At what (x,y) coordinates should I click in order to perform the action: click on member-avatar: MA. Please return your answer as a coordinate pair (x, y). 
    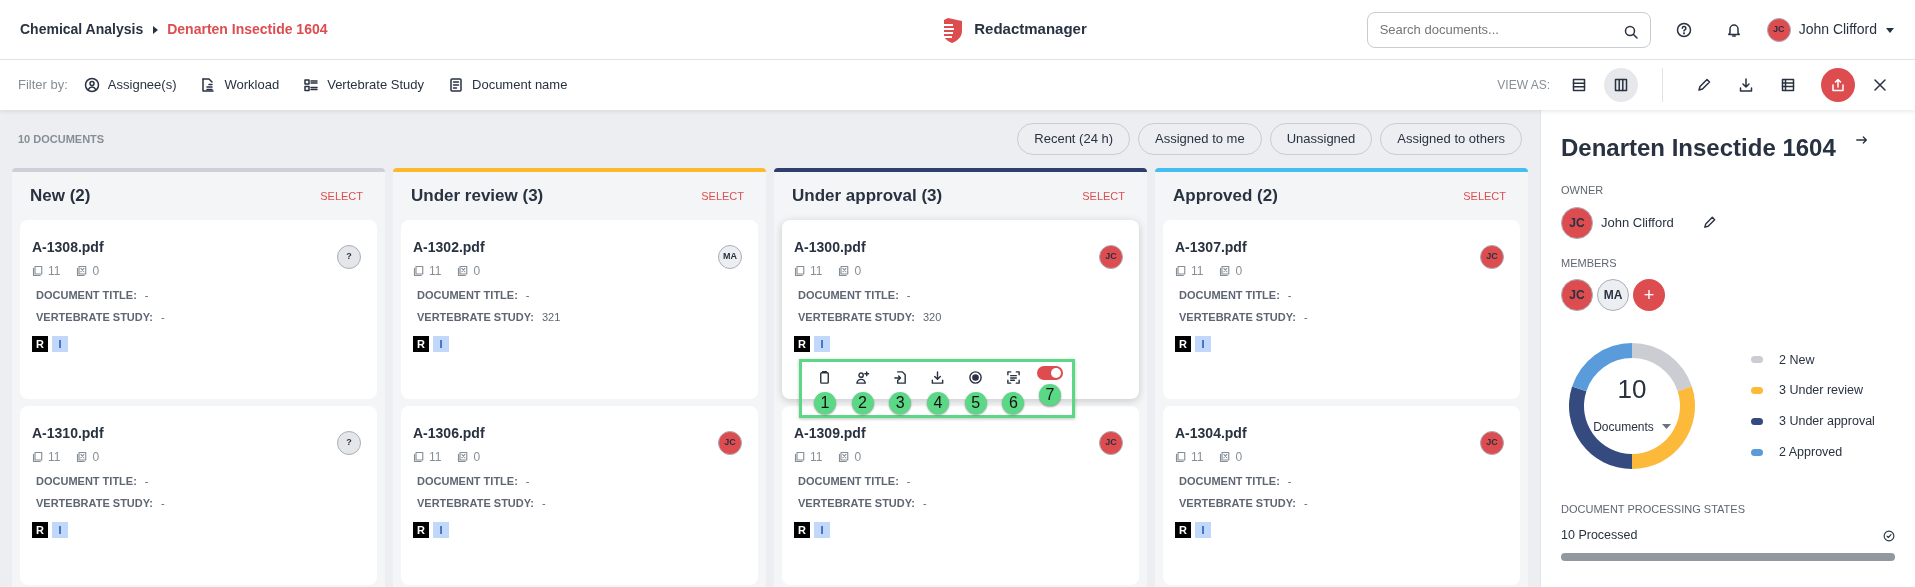
    Looking at the image, I should click on (1613, 295).